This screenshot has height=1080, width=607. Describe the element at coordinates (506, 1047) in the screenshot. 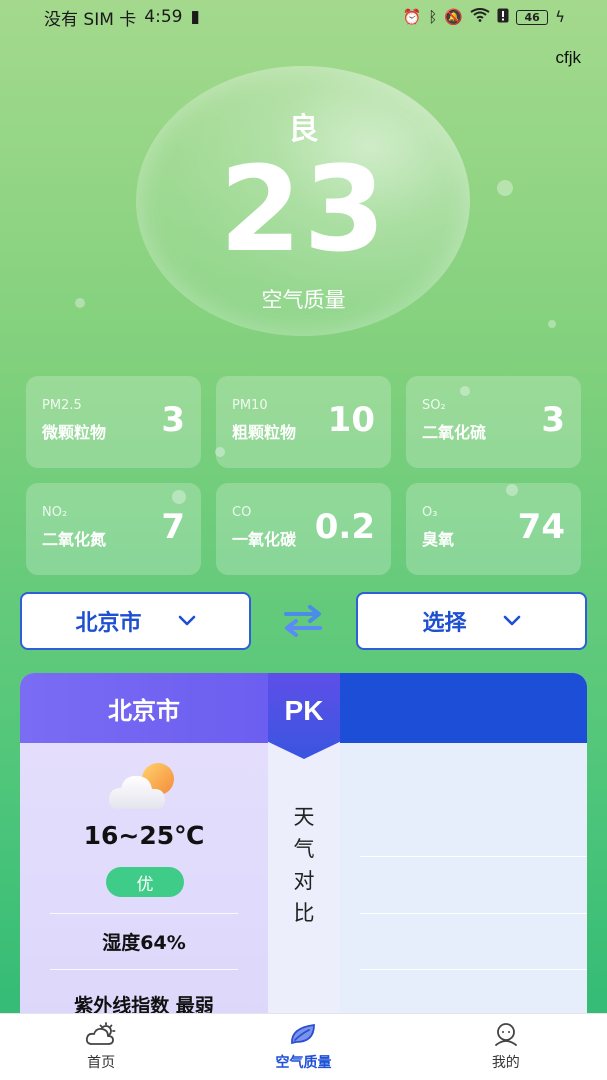

I see `tab-profile: 我的` at that location.